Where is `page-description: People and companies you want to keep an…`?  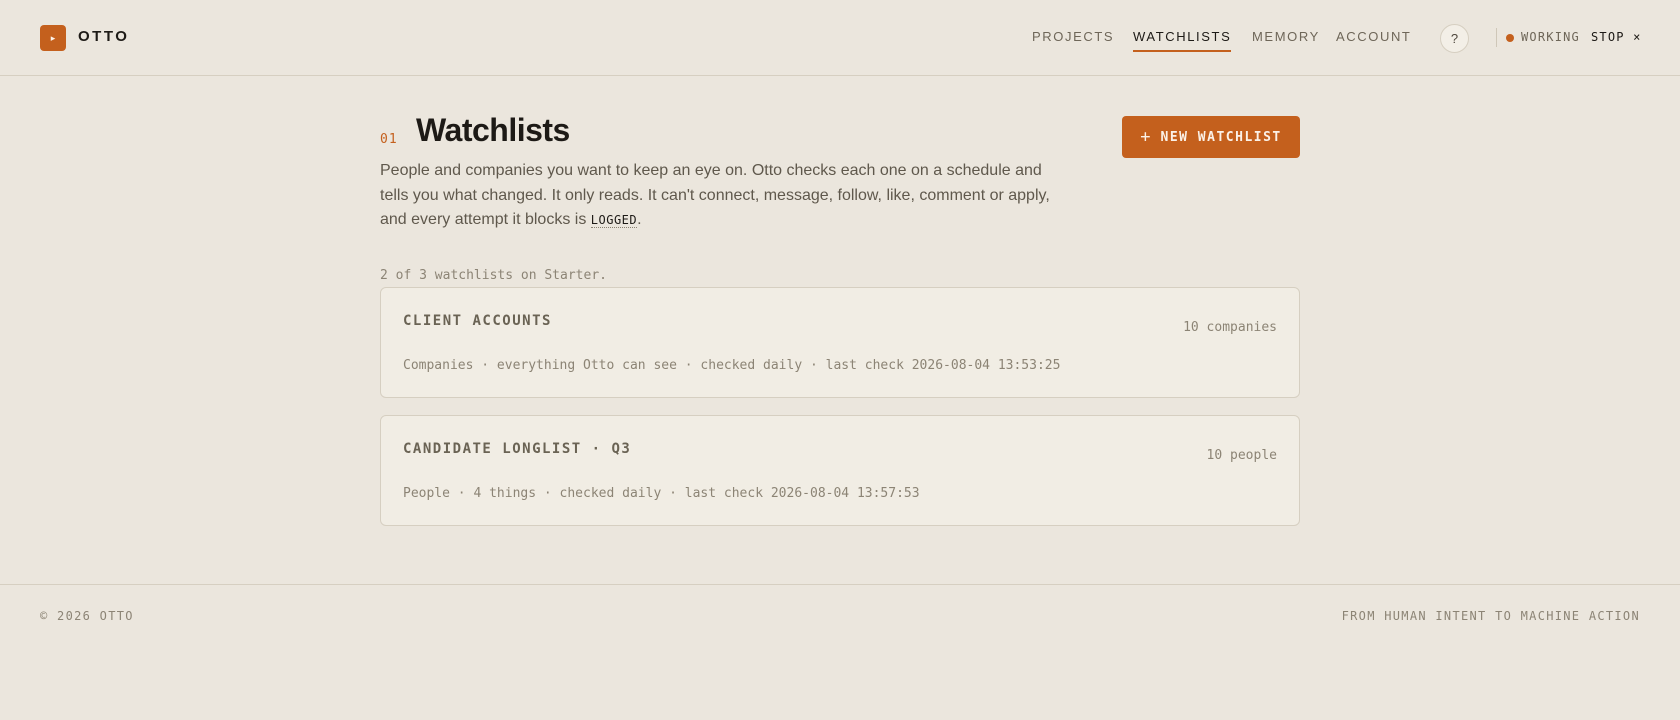
page-description: People and companies you want to keep an… is located at coordinates (720, 196).